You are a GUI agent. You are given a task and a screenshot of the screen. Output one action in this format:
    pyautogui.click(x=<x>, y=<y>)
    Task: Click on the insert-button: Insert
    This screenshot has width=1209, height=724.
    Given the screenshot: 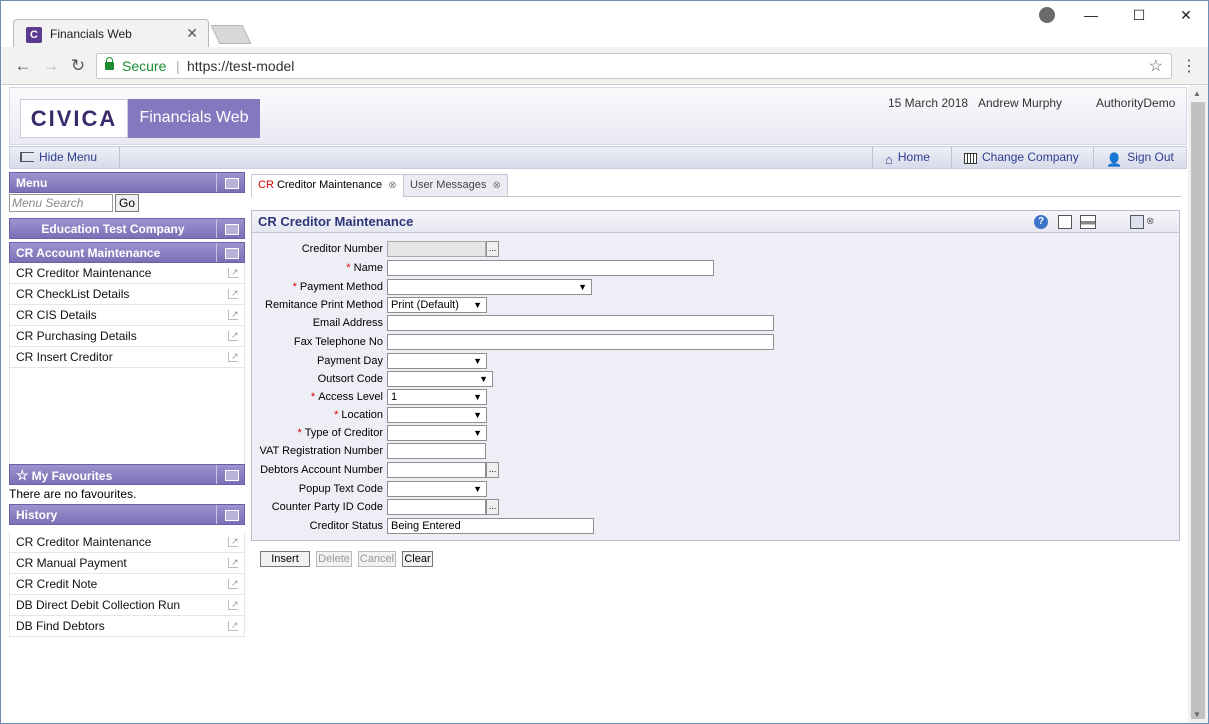 What is the action you would take?
    pyautogui.click(x=285, y=559)
    